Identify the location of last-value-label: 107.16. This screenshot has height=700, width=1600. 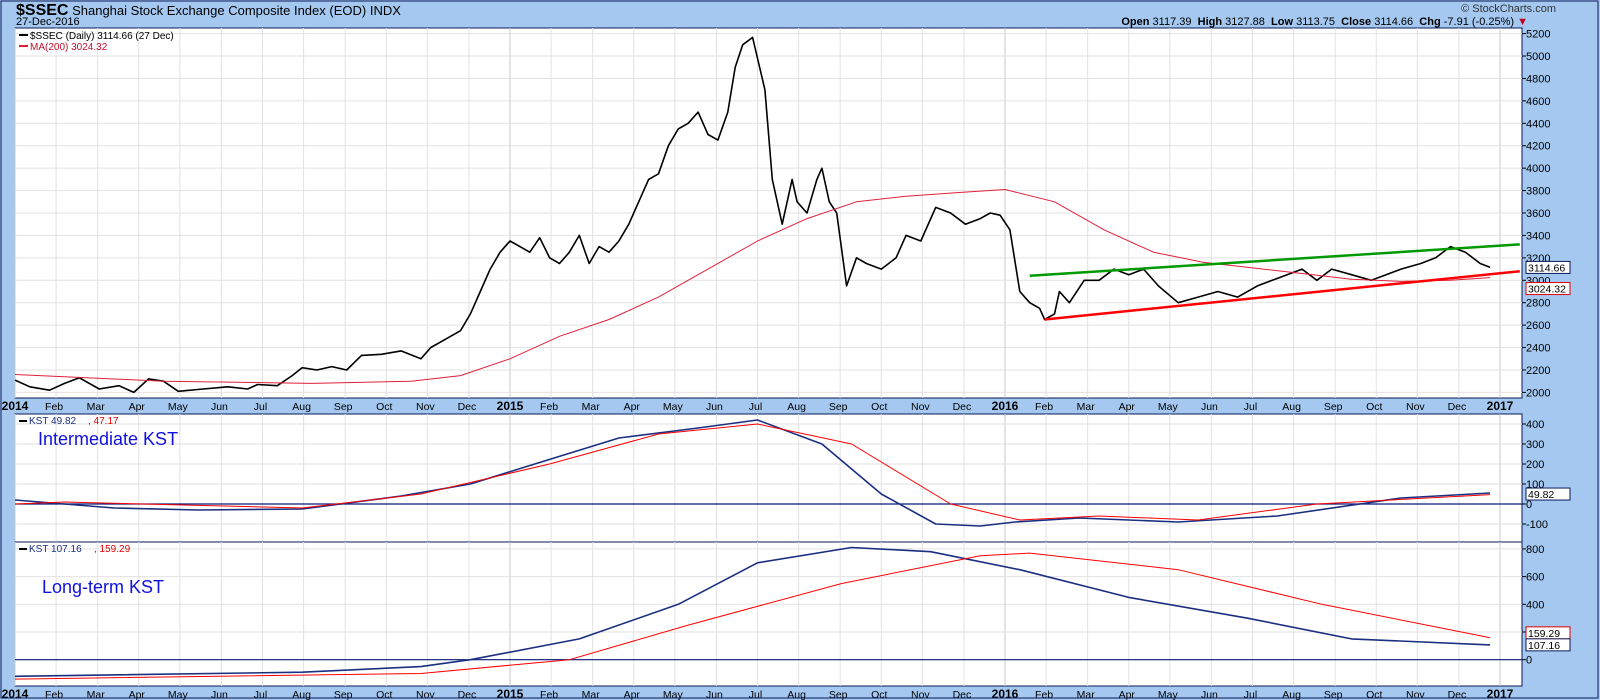
(1544, 646).